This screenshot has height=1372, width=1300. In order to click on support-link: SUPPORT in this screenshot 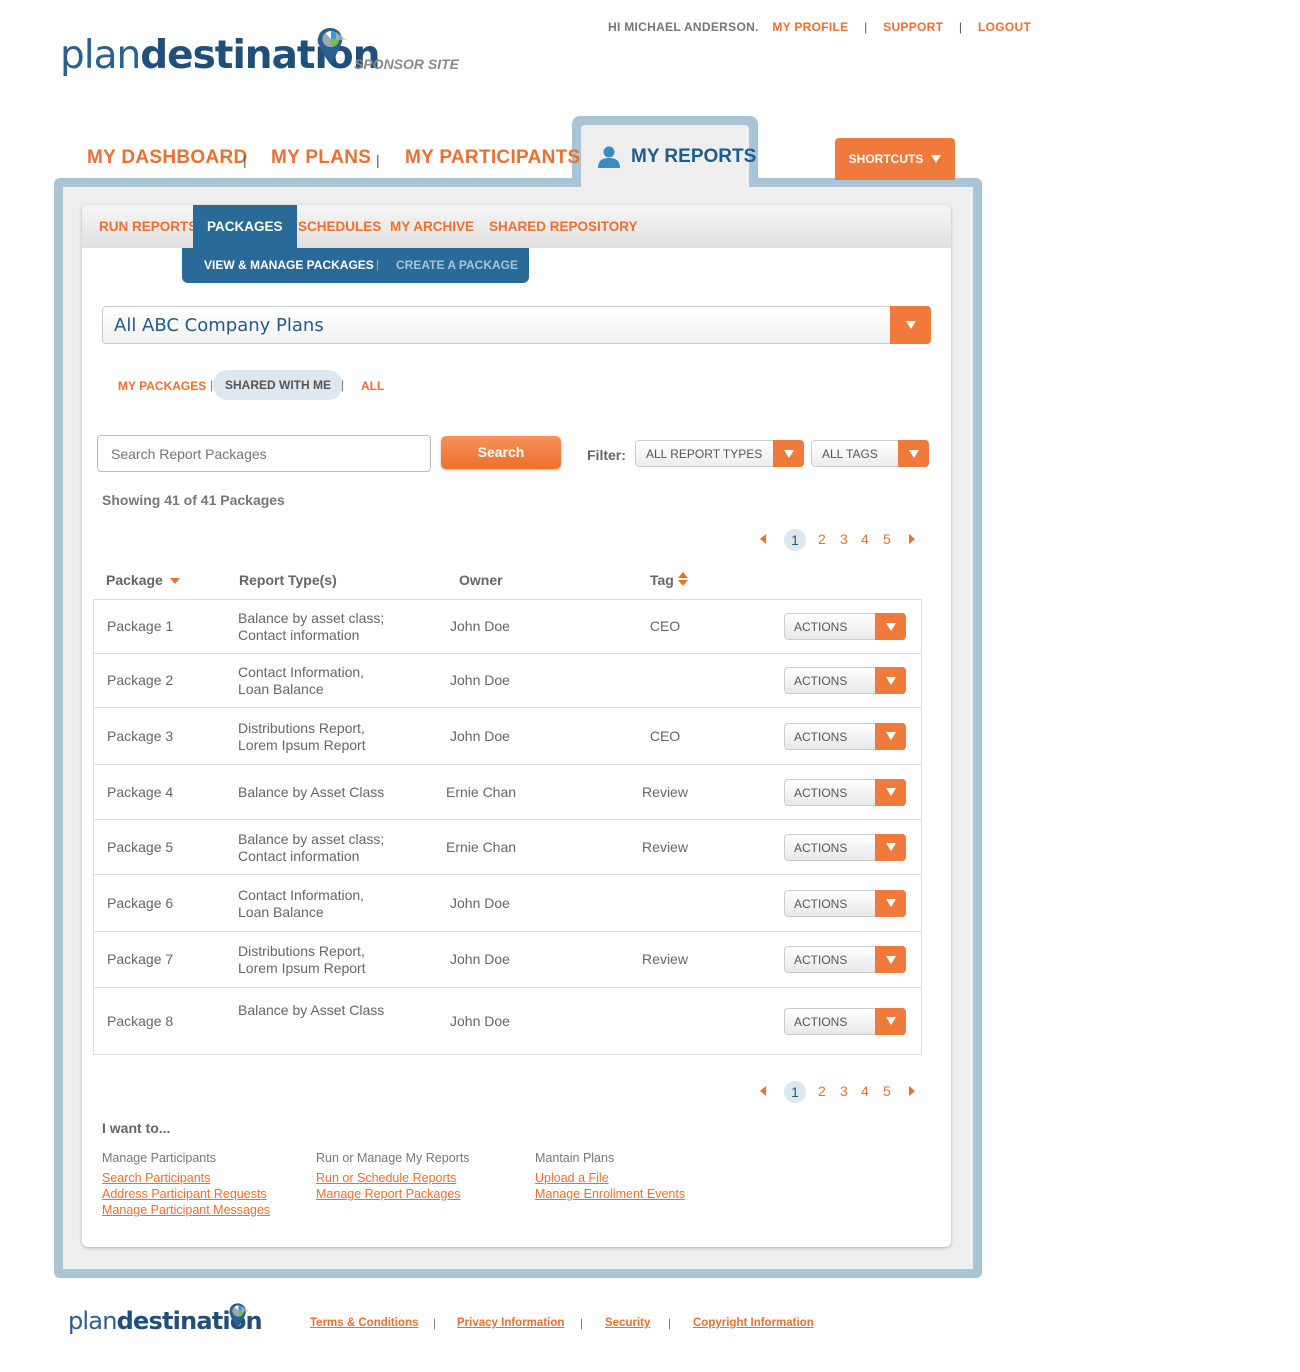, I will do `click(913, 27)`.